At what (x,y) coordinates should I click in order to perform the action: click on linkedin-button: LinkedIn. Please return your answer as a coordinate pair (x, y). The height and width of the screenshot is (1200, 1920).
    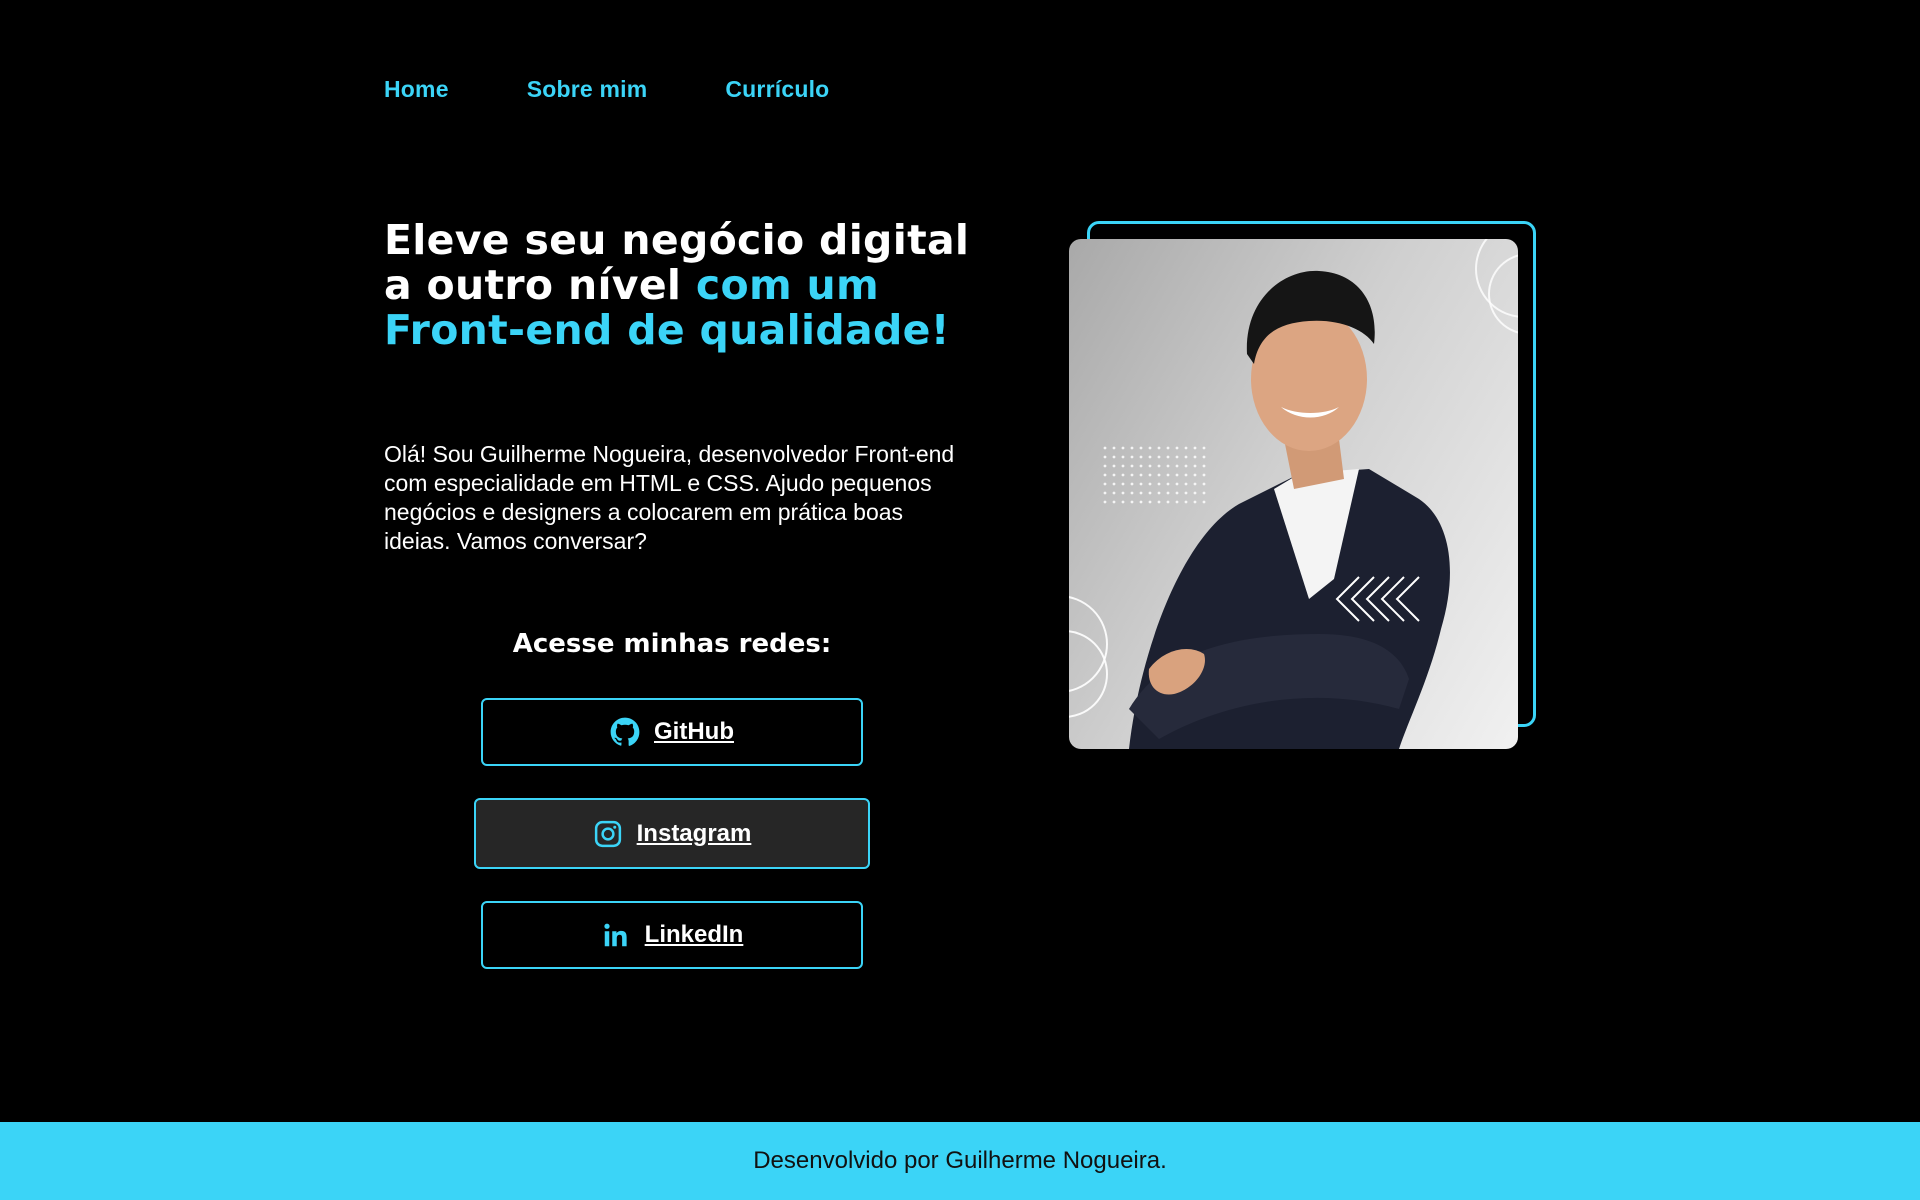
    Looking at the image, I should click on (672, 935).